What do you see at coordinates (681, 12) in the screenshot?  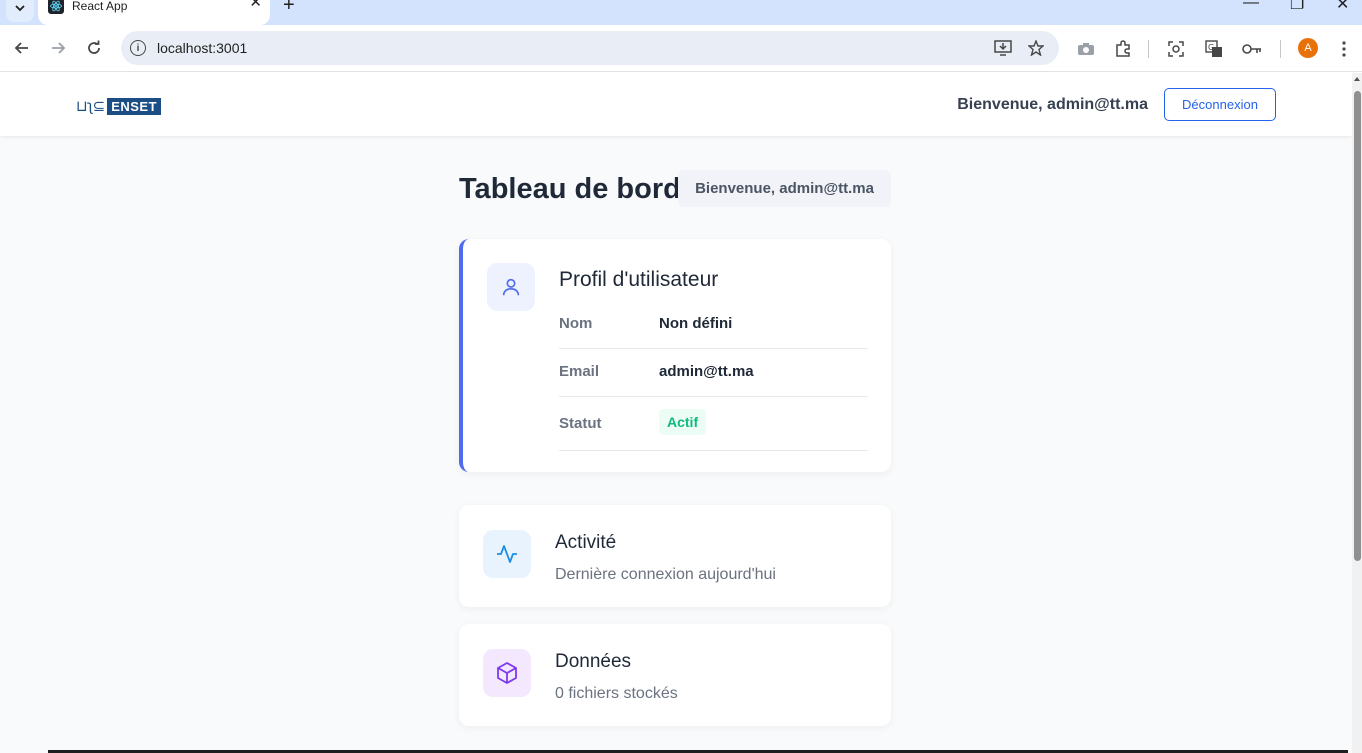 I see `browser-tab-bar: React App ✕ + — ❐ ✕` at bounding box center [681, 12].